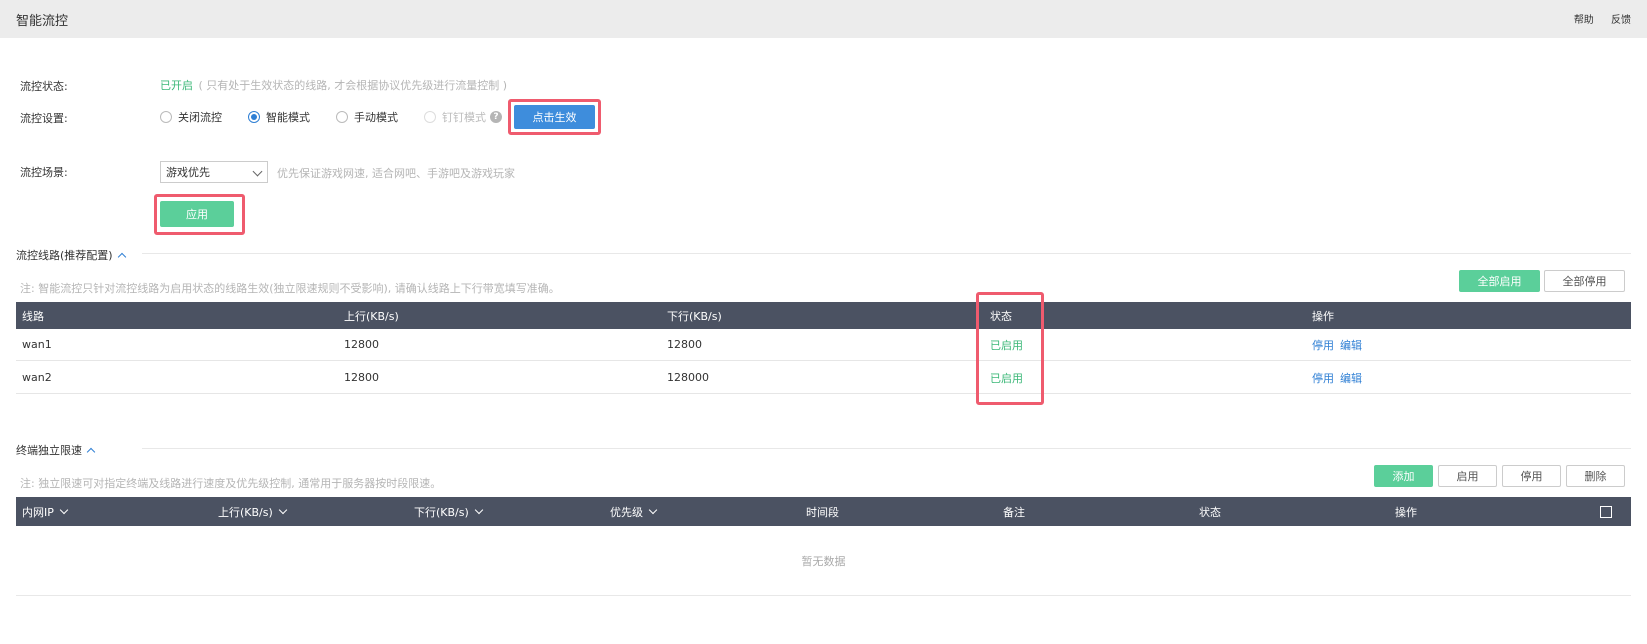  I want to click on add-button: 添加, so click(1403, 476).